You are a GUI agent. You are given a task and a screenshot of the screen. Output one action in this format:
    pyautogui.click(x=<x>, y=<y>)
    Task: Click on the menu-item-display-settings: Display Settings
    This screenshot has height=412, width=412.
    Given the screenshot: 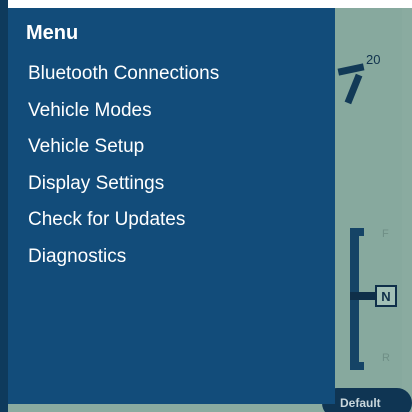 What is the action you would take?
    pyautogui.click(x=123, y=192)
    